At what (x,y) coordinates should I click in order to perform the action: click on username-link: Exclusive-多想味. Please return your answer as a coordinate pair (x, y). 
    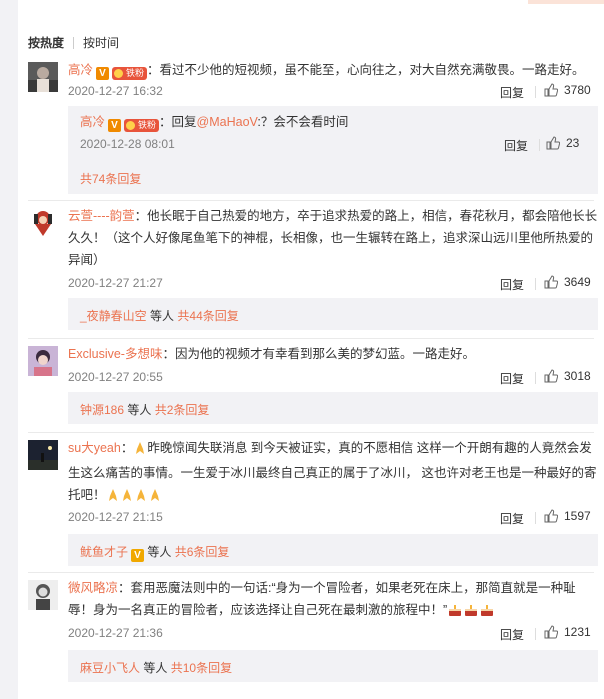
    Looking at the image, I should click on (115, 354).